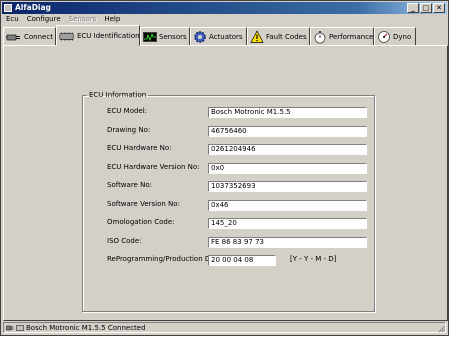 The width and height of the screenshot is (451, 338). Describe the element at coordinates (44, 19) in the screenshot. I see `menu-configure: Configure` at that location.